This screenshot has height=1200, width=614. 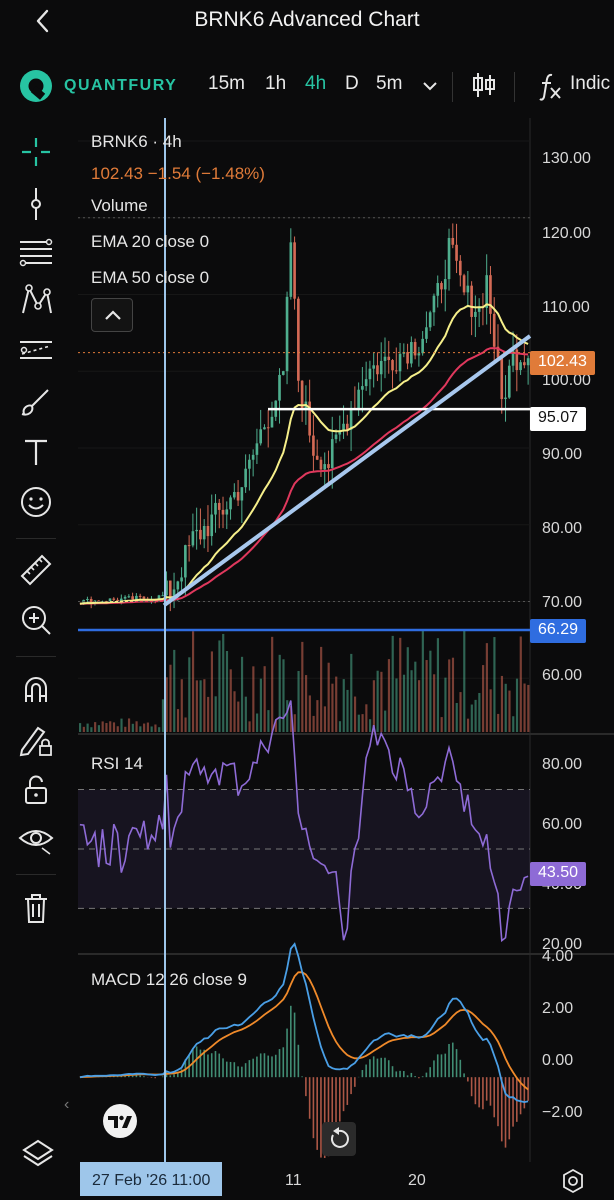 I want to click on reset-chart-button, so click(x=339, y=1139).